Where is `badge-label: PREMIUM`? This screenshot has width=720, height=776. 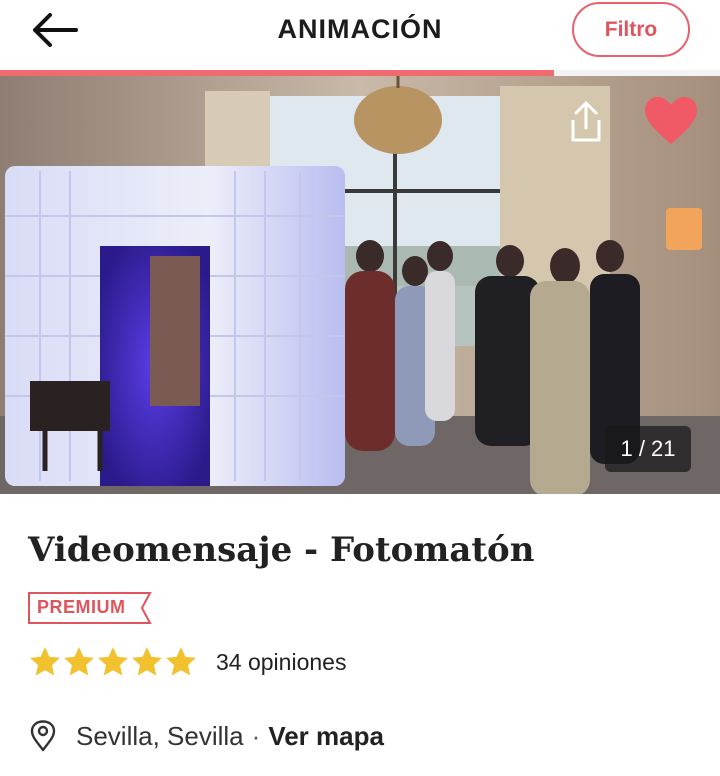 badge-label: PREMIUM is located at coordinates (81, 607).